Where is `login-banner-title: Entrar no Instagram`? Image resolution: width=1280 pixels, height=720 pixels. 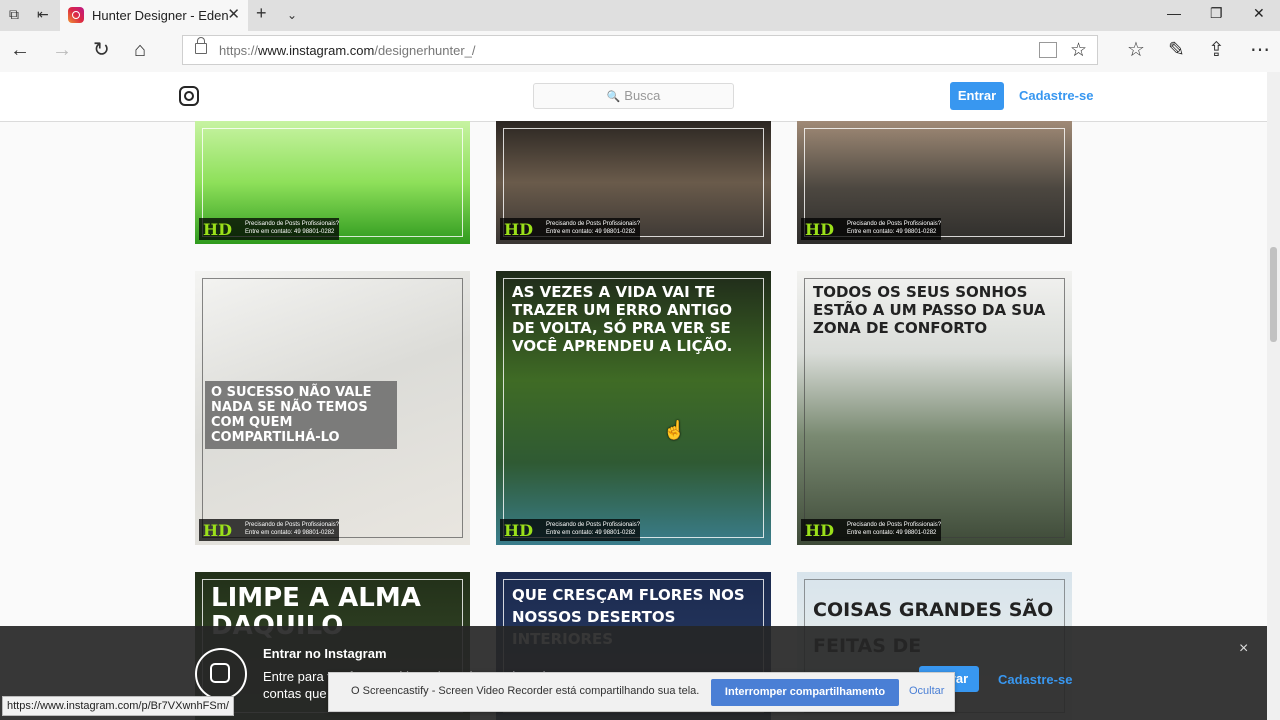
login-banner-title: Entrar no Instagram is located at coordinates (325, 653).